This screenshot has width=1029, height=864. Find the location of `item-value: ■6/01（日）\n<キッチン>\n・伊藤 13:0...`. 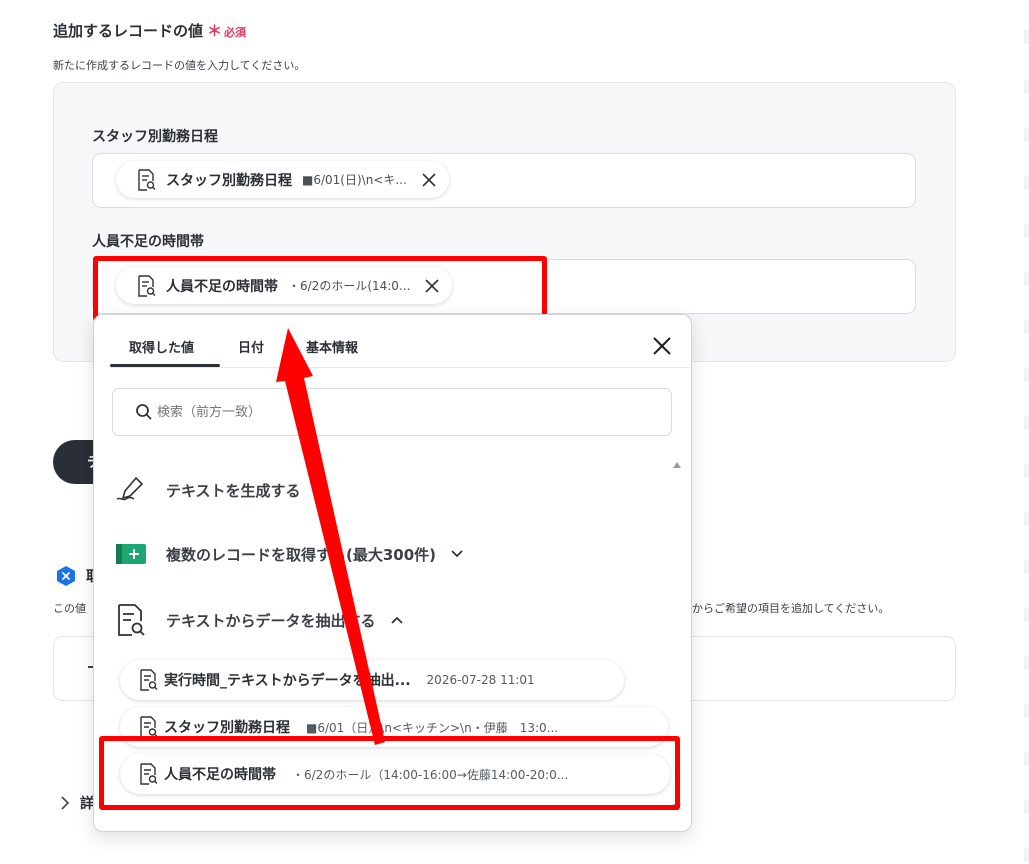

item-value: ■6/01（日）\n<キッチン>\n・伊藤 13:0... is located at coordinates (432, 727).